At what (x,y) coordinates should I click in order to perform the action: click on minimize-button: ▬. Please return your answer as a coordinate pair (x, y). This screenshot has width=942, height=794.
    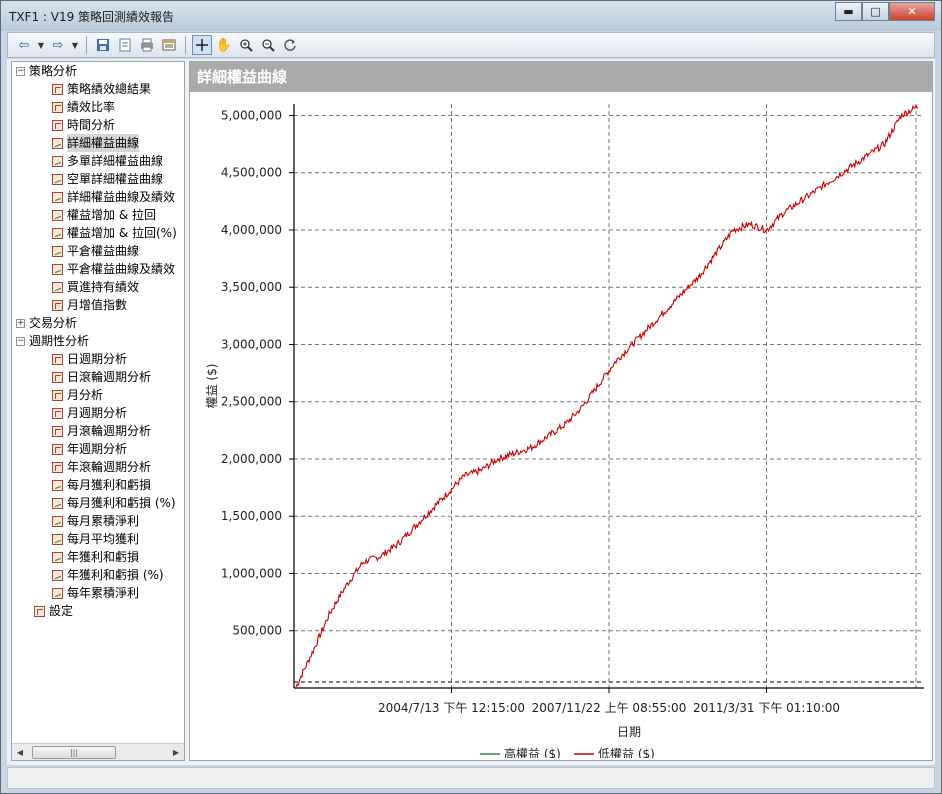
    Looking at the image, I should click on (848, 11).